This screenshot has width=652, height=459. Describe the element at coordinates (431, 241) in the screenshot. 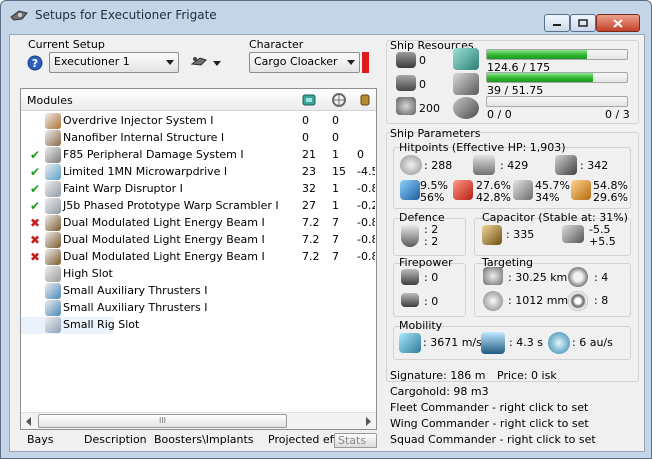

I see `defence-value-b: : 2` at that location.